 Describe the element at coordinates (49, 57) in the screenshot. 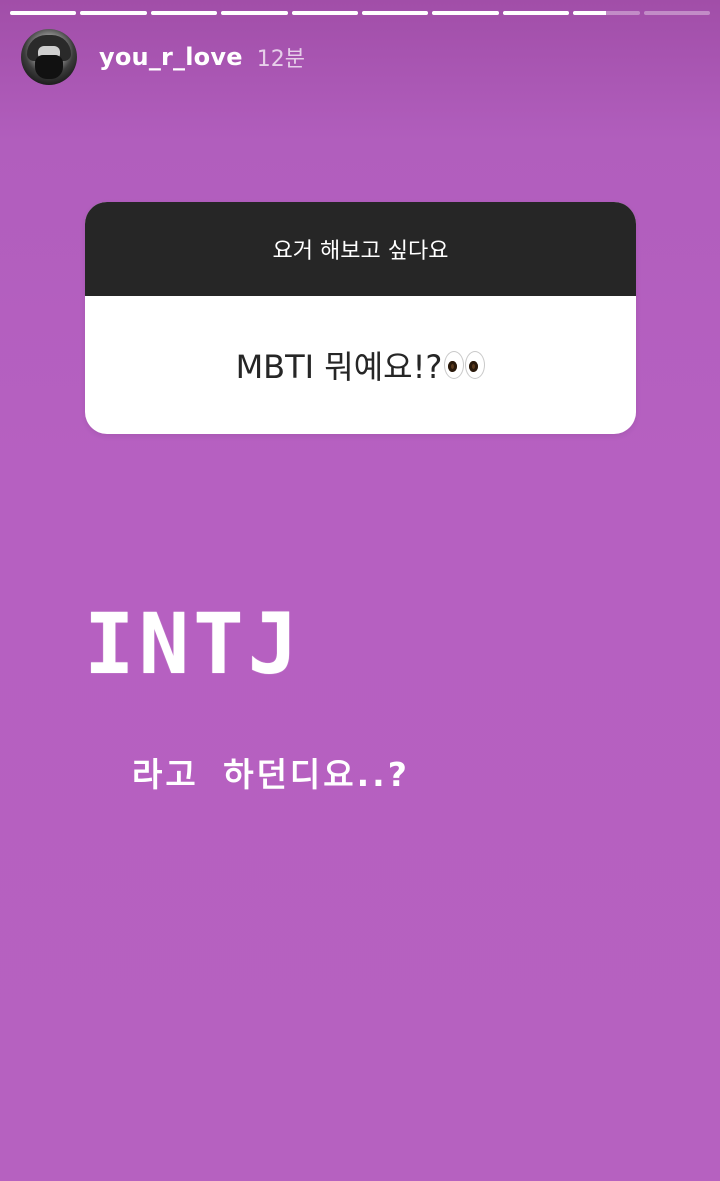

I see `avatar` at that location.